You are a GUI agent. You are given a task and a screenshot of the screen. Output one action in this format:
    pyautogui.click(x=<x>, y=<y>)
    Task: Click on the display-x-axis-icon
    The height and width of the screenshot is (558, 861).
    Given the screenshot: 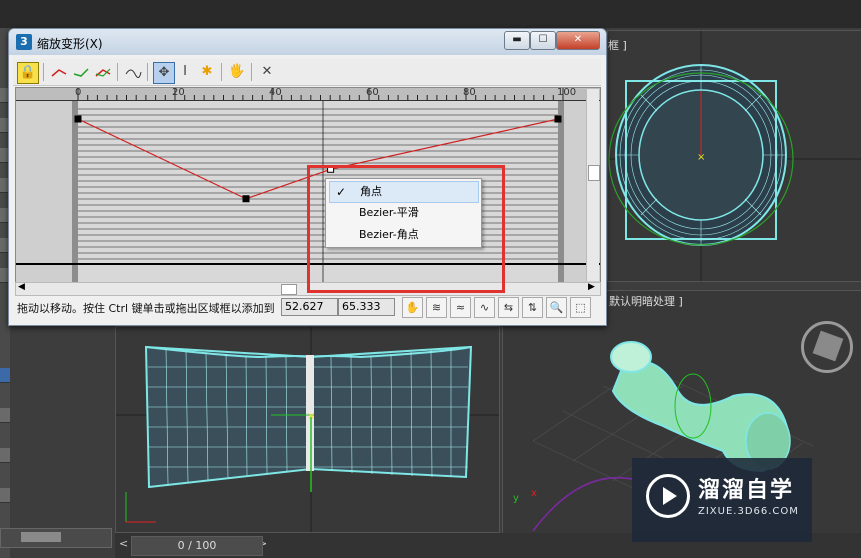 What is the action you would take?
    pyautogui.click(x=59, y=72)
    